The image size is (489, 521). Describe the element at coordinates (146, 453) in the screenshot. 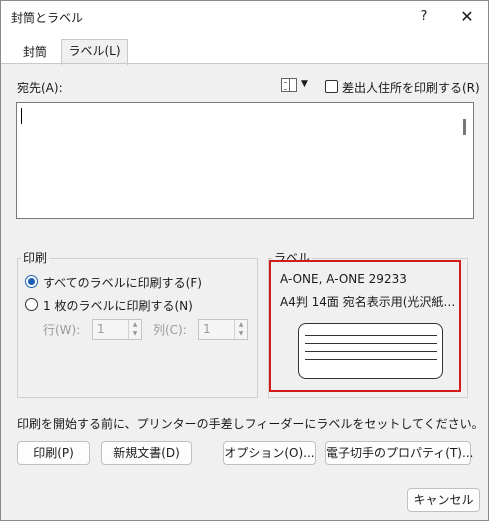

I see `new-document-button: 新規文書(D)` at that location.